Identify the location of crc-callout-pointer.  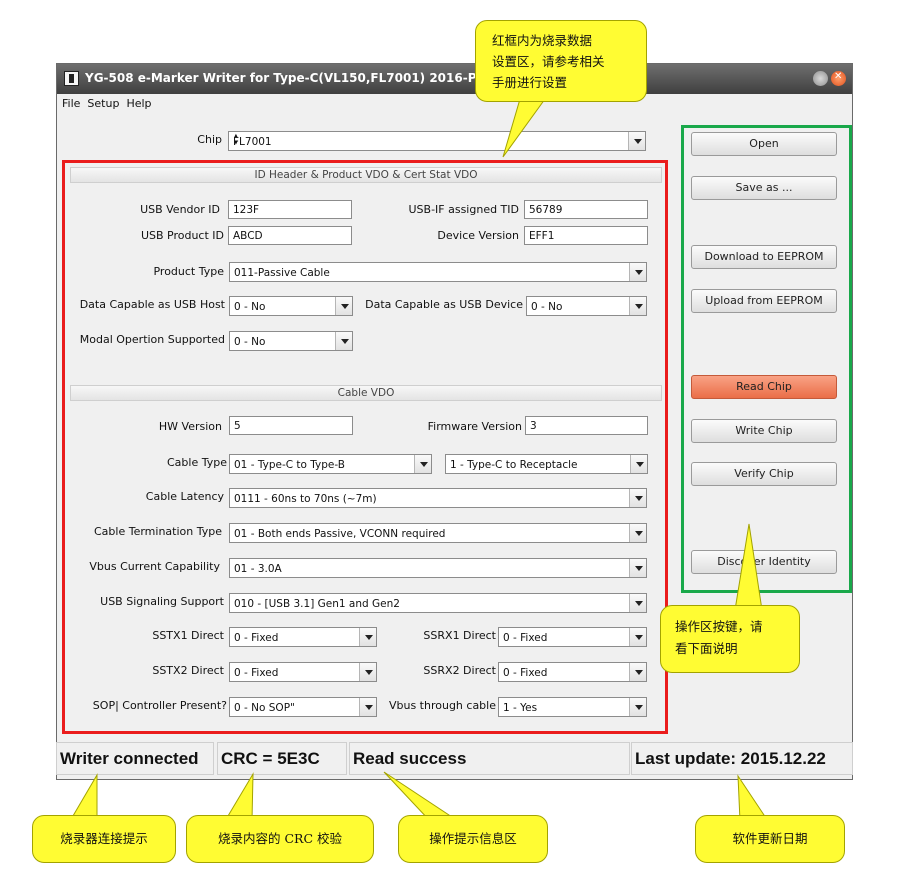
(239, 797).